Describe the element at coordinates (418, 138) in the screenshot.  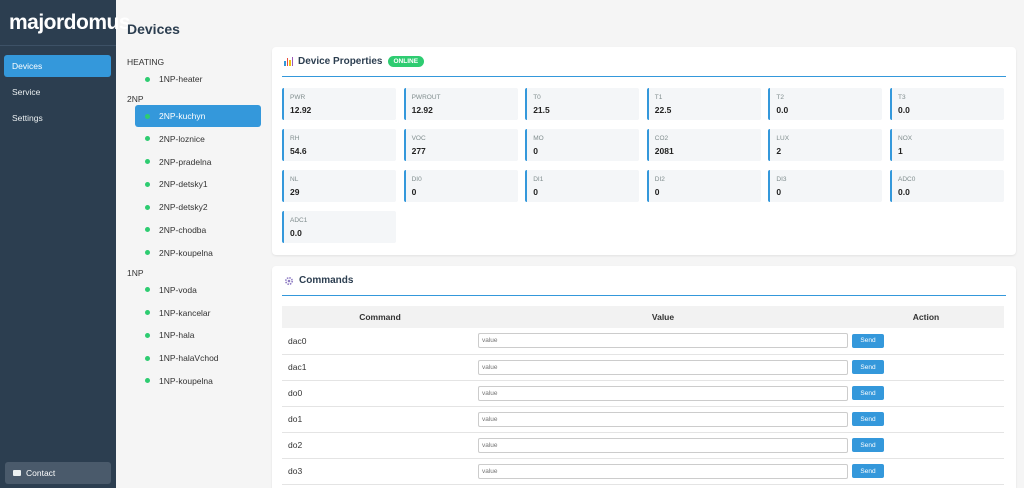
I see `property-name: VOC` at that location.